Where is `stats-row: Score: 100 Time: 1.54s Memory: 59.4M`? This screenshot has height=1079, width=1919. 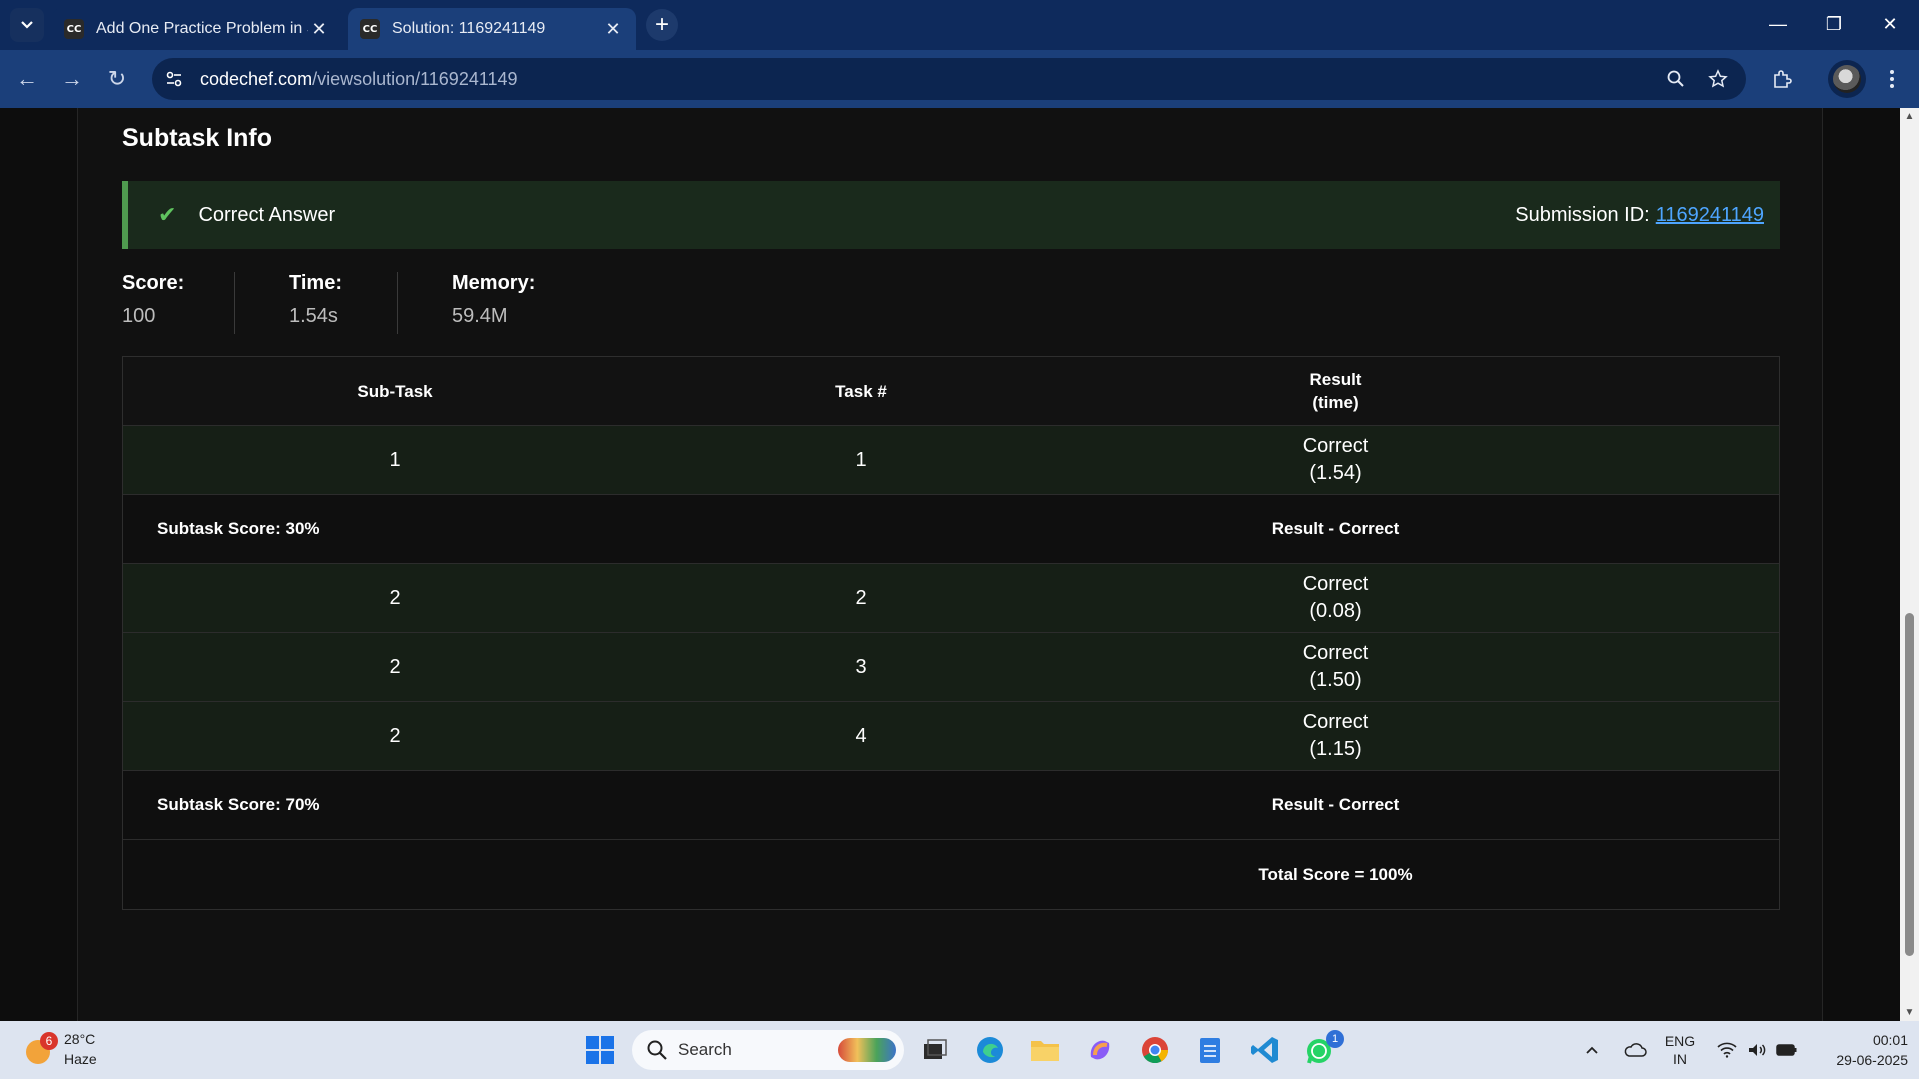 stats-row: Score: 100 Time: 1.54s Memory: 59.4M is located at coordinates (328, 303).